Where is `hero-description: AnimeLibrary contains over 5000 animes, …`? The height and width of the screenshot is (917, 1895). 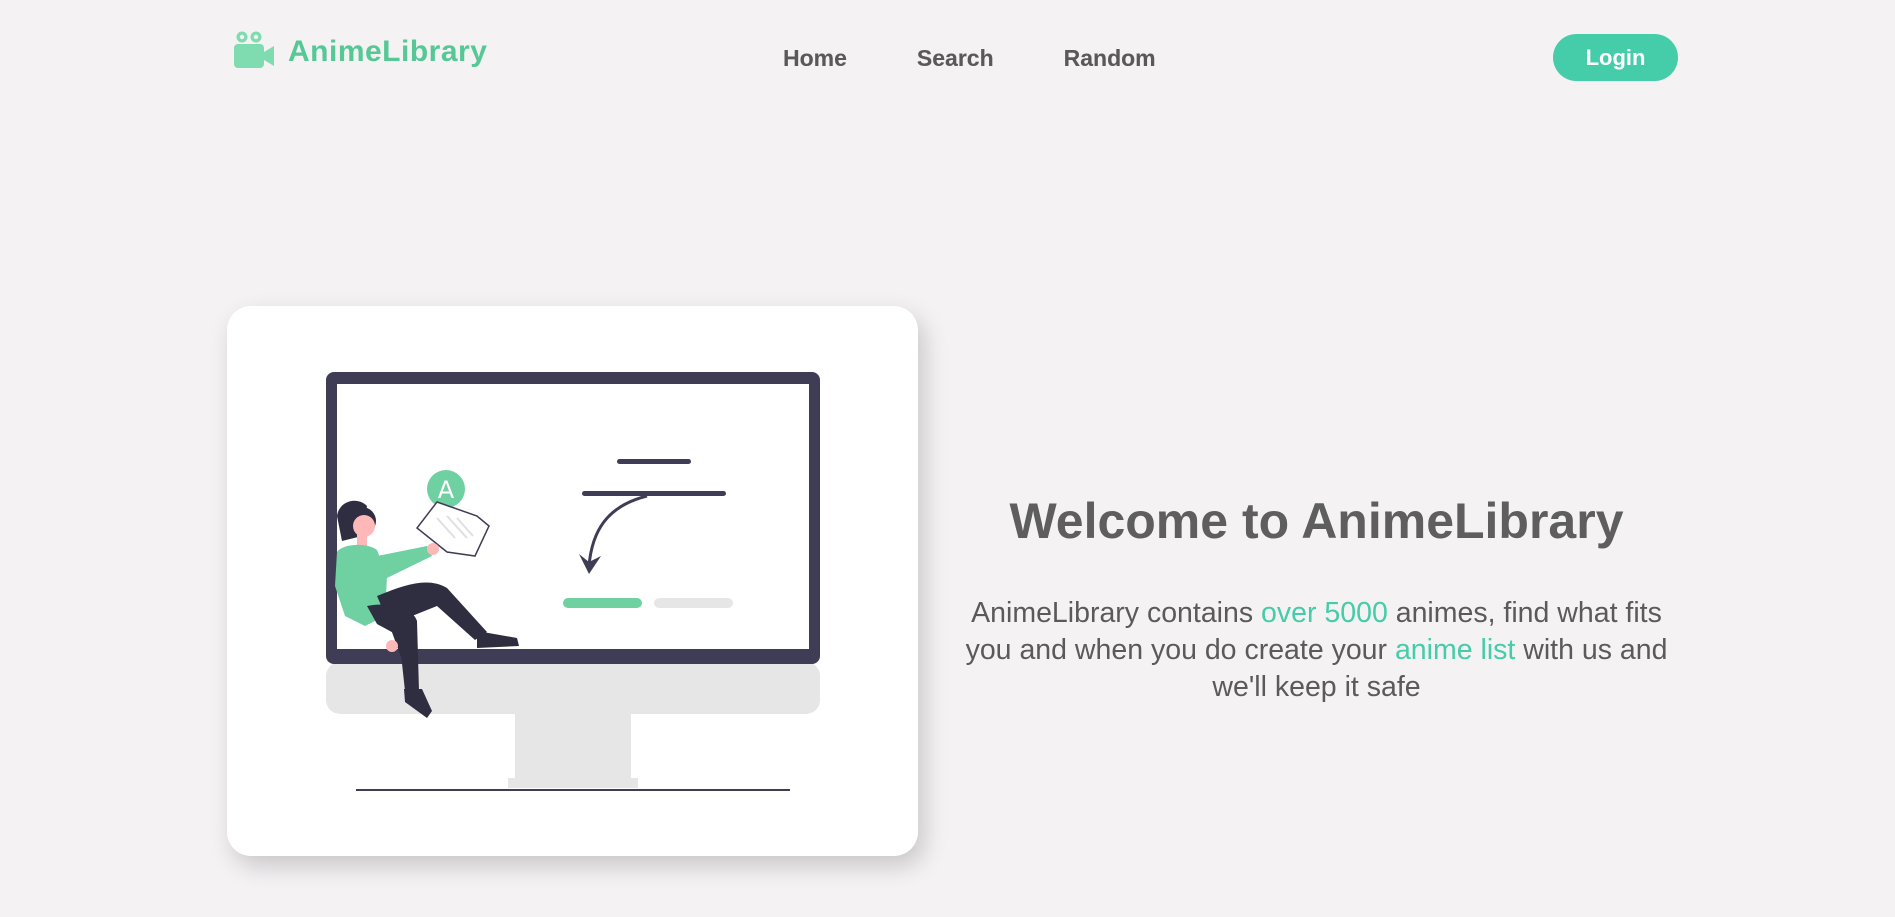 hero-description: AnimeLibrary contains over 5000 animes, … is located at coordinates (1316, 650).